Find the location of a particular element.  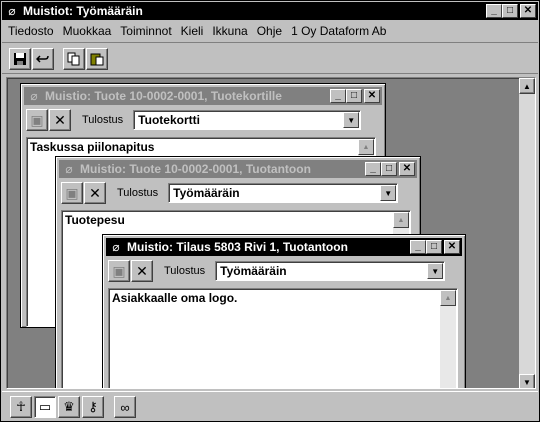

memo-text: Asiakkaalle oma logo. is located at coordinates (175, 298).